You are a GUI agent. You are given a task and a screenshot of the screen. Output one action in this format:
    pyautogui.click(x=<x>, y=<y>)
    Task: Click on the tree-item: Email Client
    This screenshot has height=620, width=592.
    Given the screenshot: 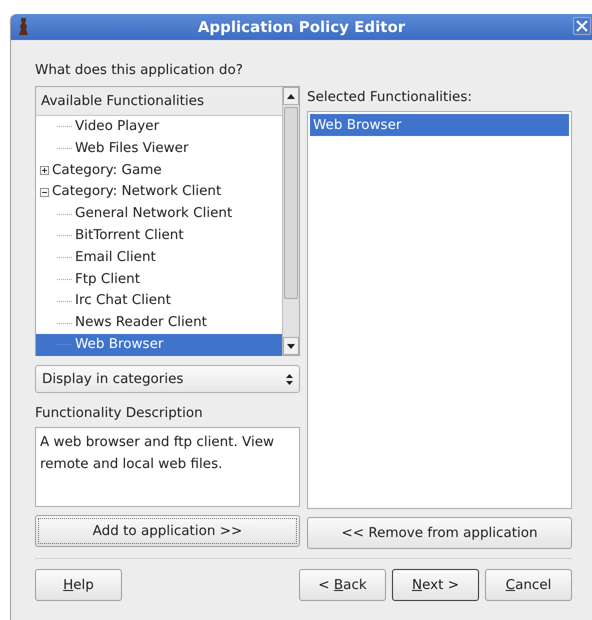 What is the action you would take?
    pyautogui.click(x=159, y=257)
    